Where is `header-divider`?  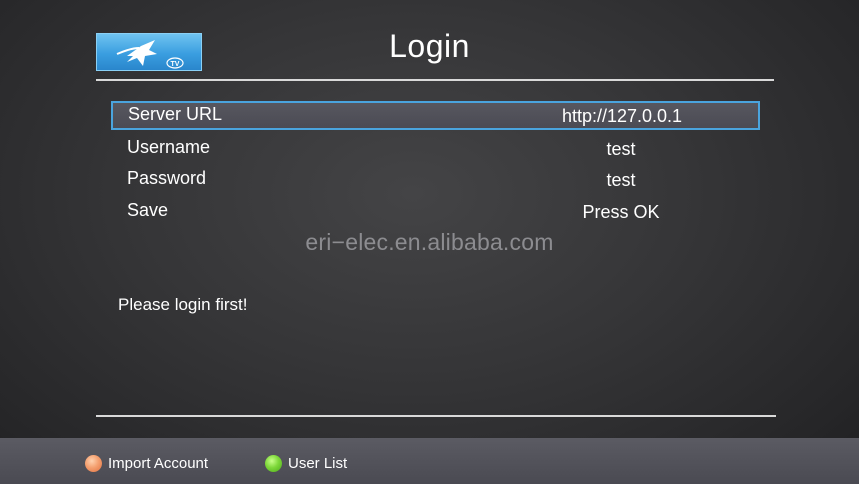
header-divider is located at coordinates (435, 80).